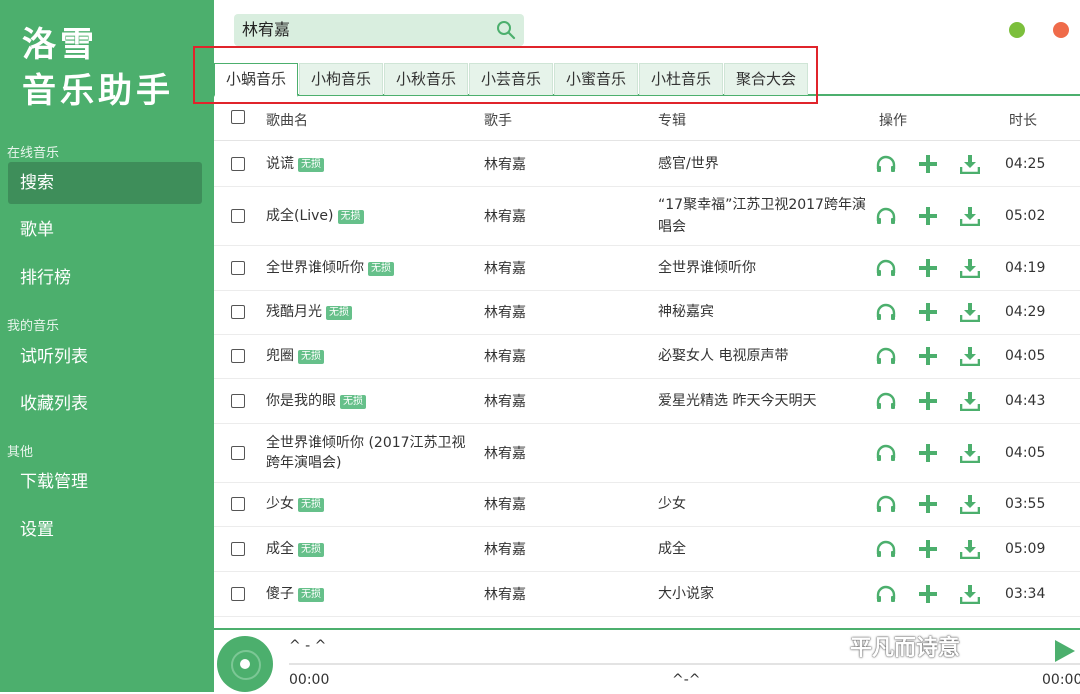 This screenshot has height=694, width=1080. What do you see at coordinates (1017, 30) in the screenshot?
I see `minimize-button` at bounding box center [1017, 30].